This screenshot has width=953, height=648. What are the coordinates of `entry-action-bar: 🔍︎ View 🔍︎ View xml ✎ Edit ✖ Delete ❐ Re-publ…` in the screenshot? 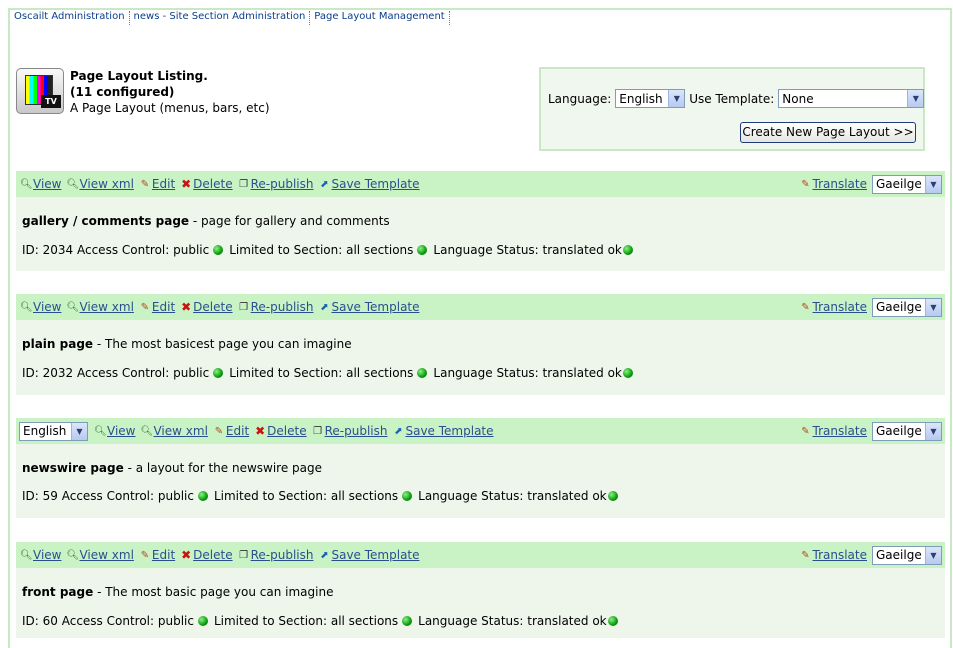 It's located at (480, 184).